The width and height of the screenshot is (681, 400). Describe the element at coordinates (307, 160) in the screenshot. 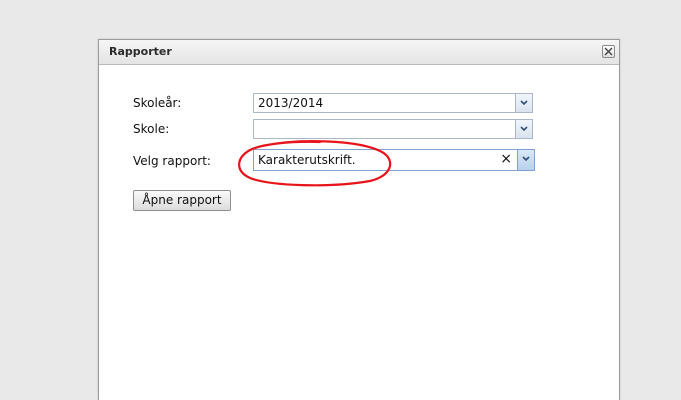

I see `report-value: Karakterutskrift.` at that location.